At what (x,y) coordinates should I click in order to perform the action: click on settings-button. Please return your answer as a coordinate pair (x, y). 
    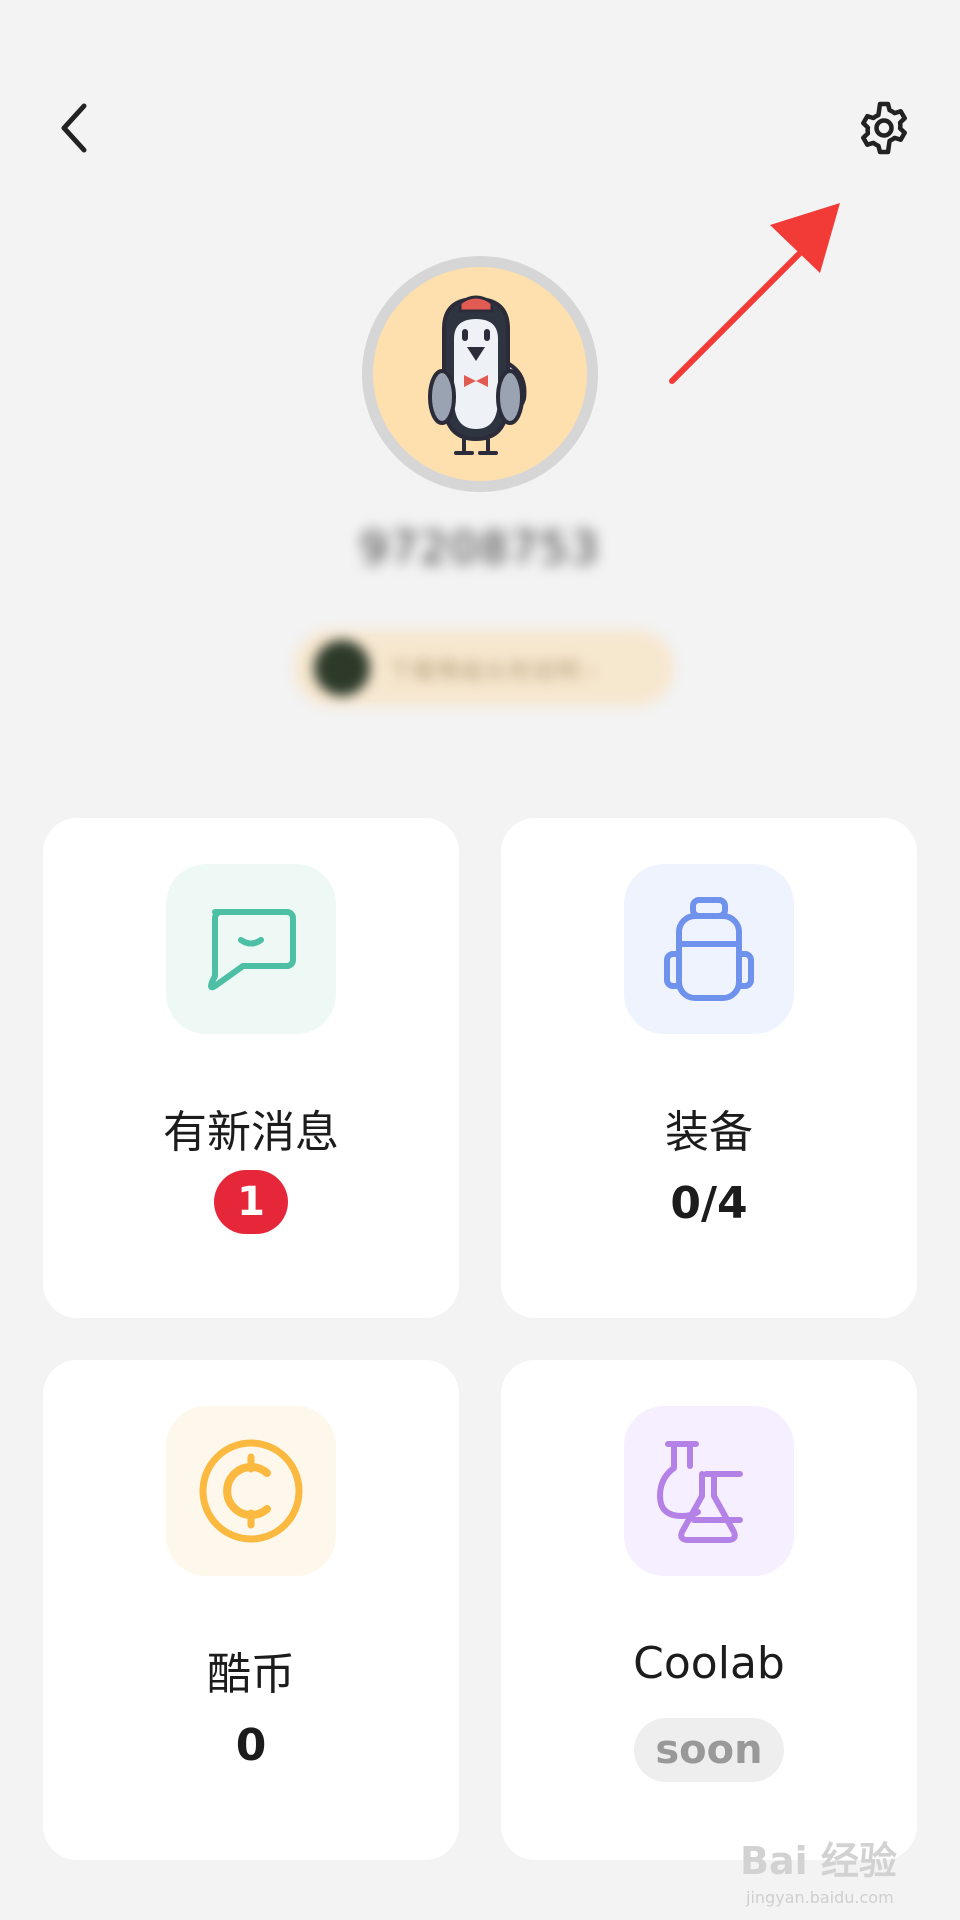
    Looking at the image, I should click on (884, 128).